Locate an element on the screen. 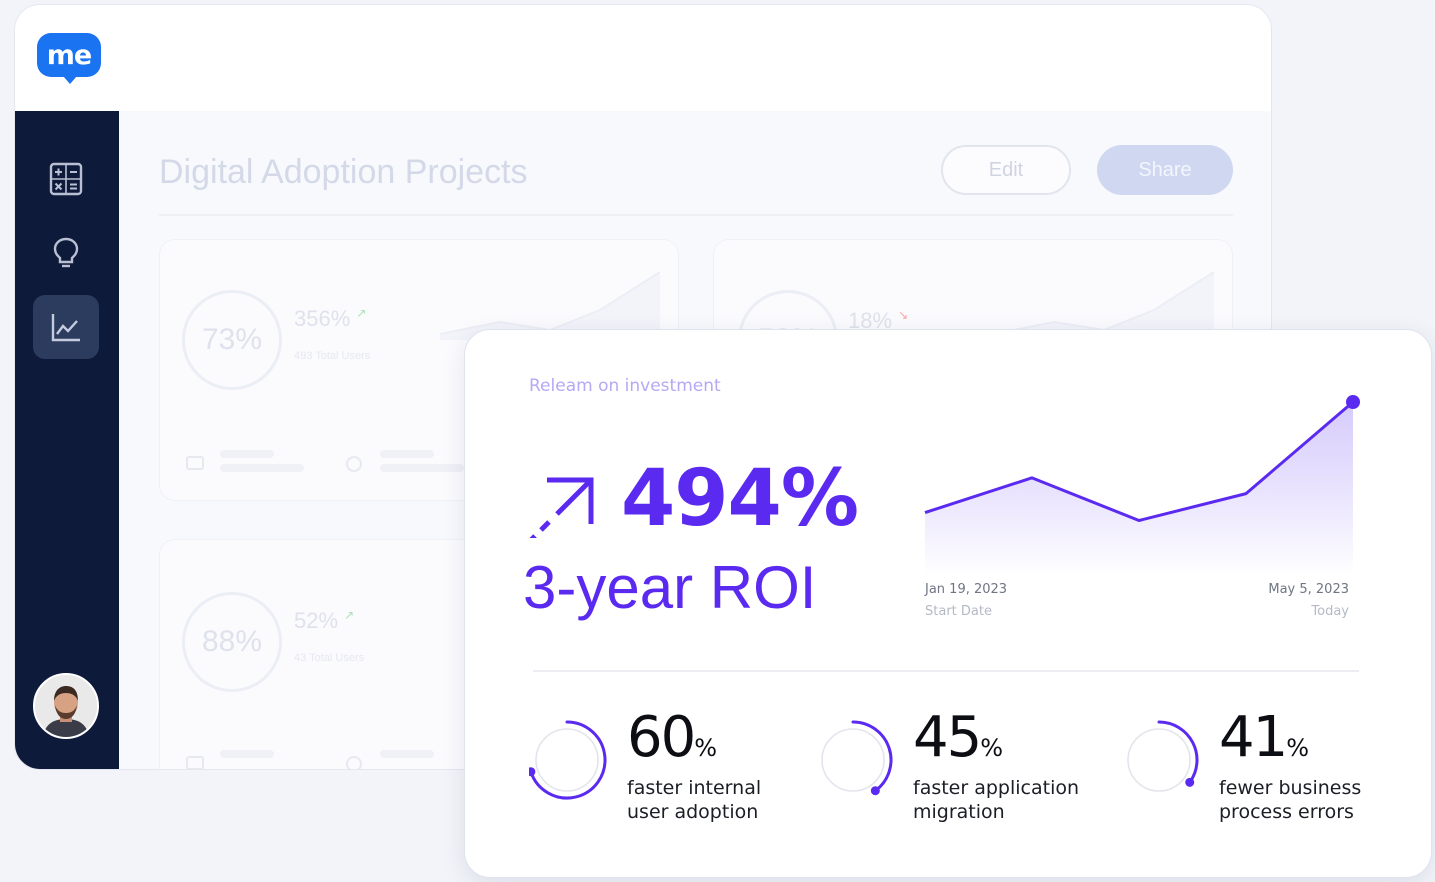 The height and width of the screenshot is (882, 1435). card-stat: 52% ↗ is located at coordinates (324, 620).